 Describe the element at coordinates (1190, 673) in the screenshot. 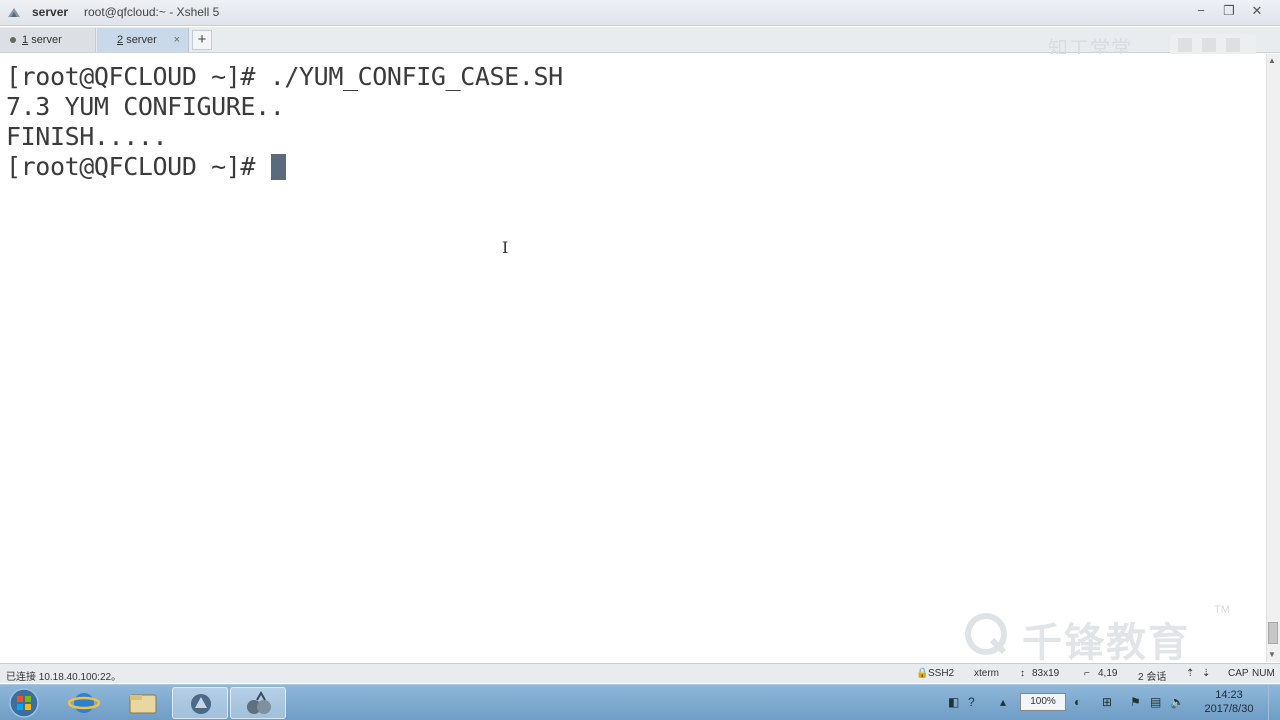

I see `upload-arrow-icon: ⇡` at that location.